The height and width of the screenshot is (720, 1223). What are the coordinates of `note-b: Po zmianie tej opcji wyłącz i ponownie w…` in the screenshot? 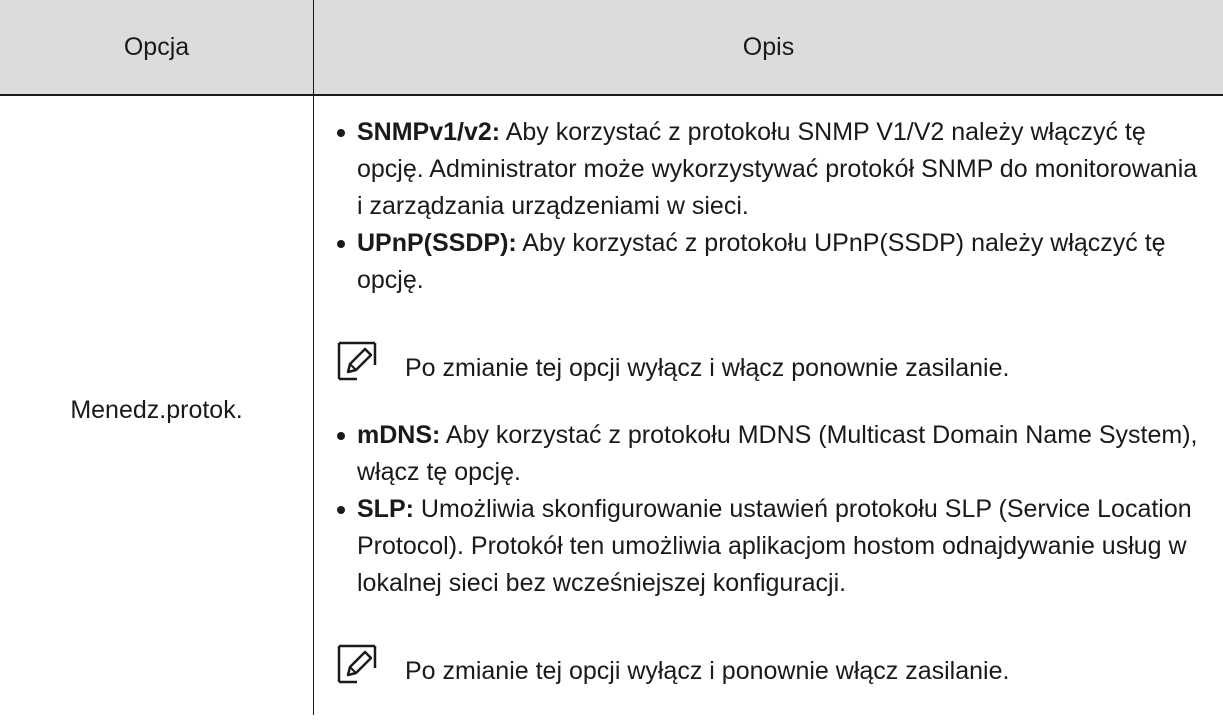 It's located at (770, 664).